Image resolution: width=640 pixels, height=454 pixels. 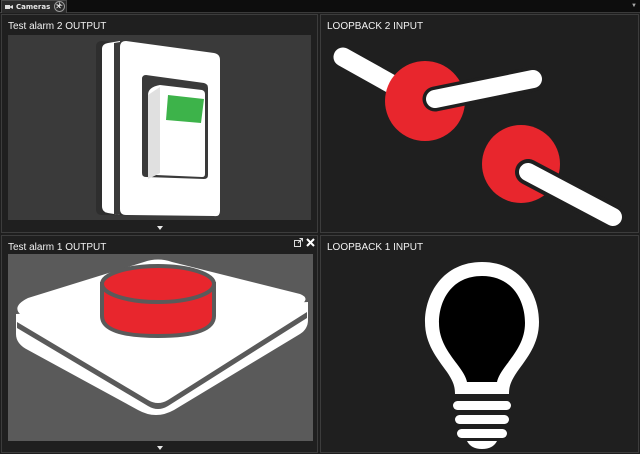 I want to click on close-icon, so click(x=310, y=242).